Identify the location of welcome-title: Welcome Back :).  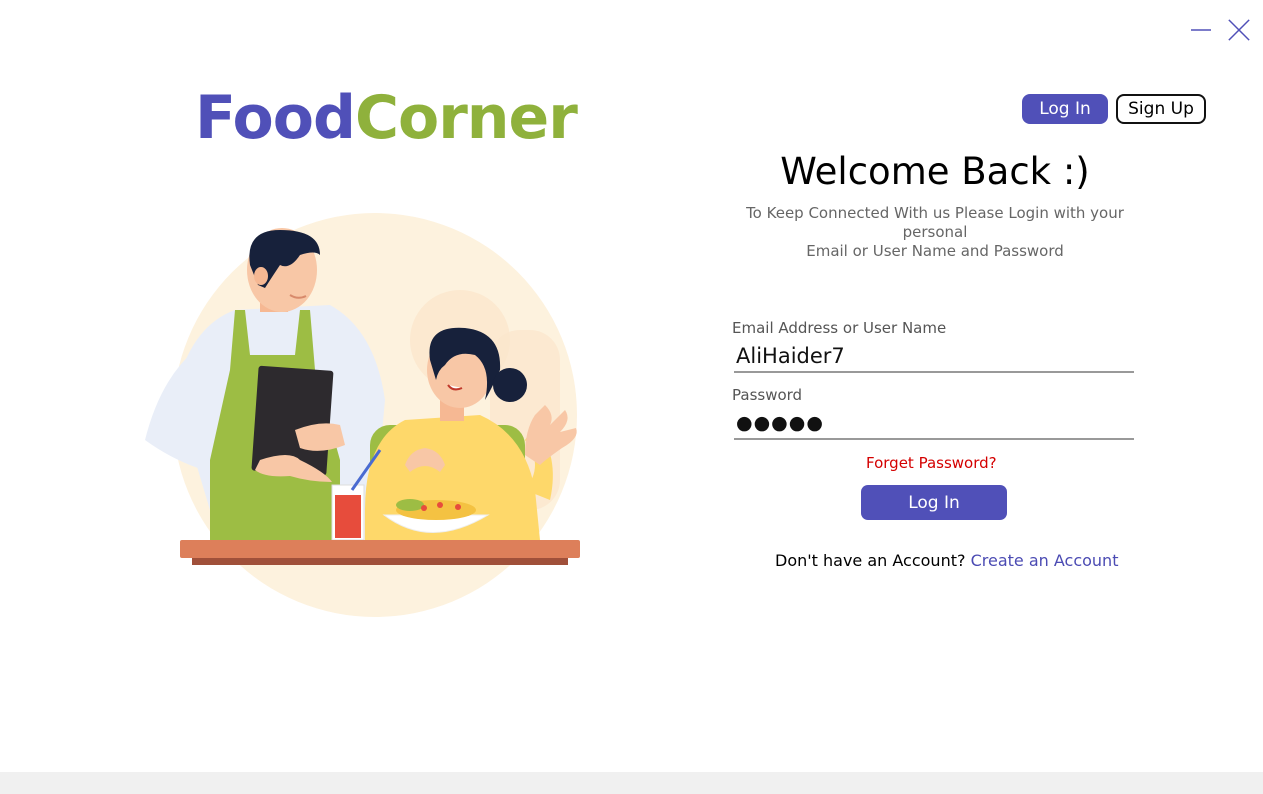
(935, 171).